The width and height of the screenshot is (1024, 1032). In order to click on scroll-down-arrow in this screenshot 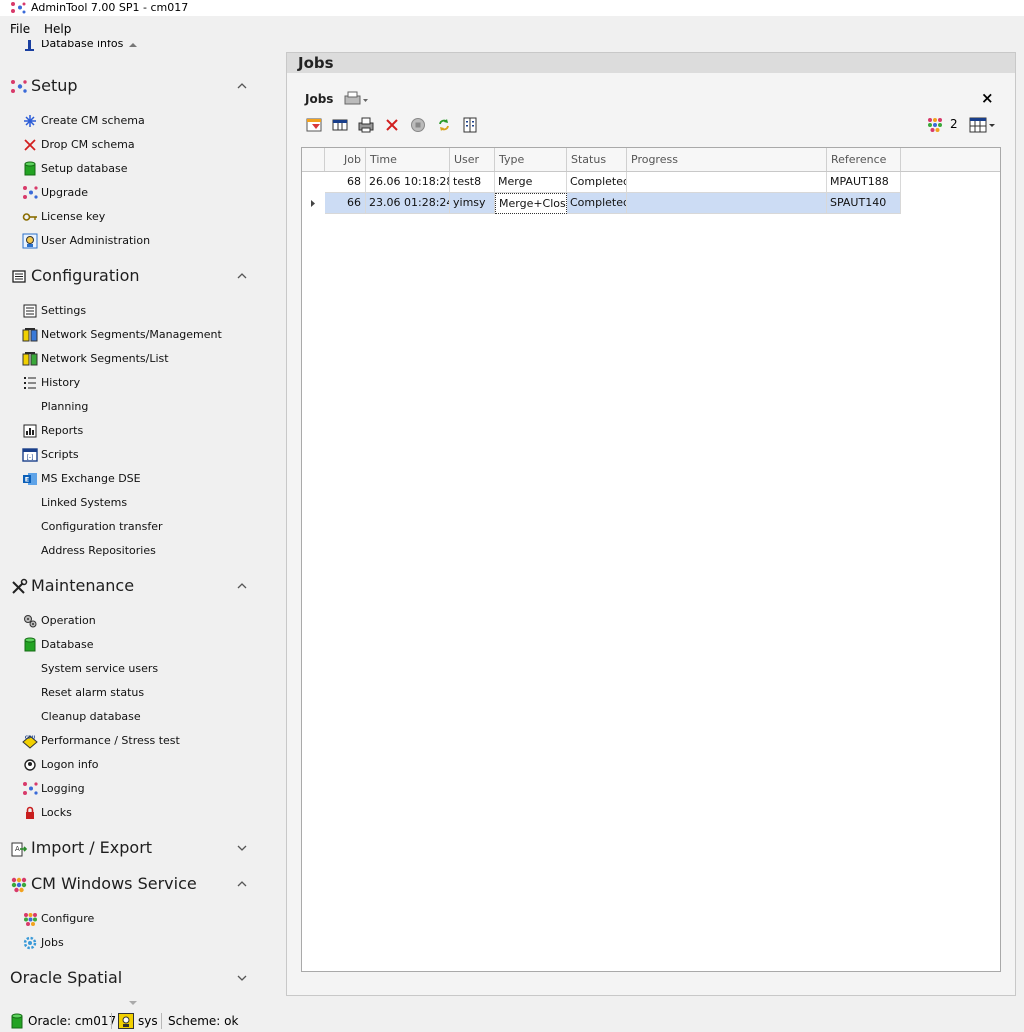, I will do `click(133, 1003)`.